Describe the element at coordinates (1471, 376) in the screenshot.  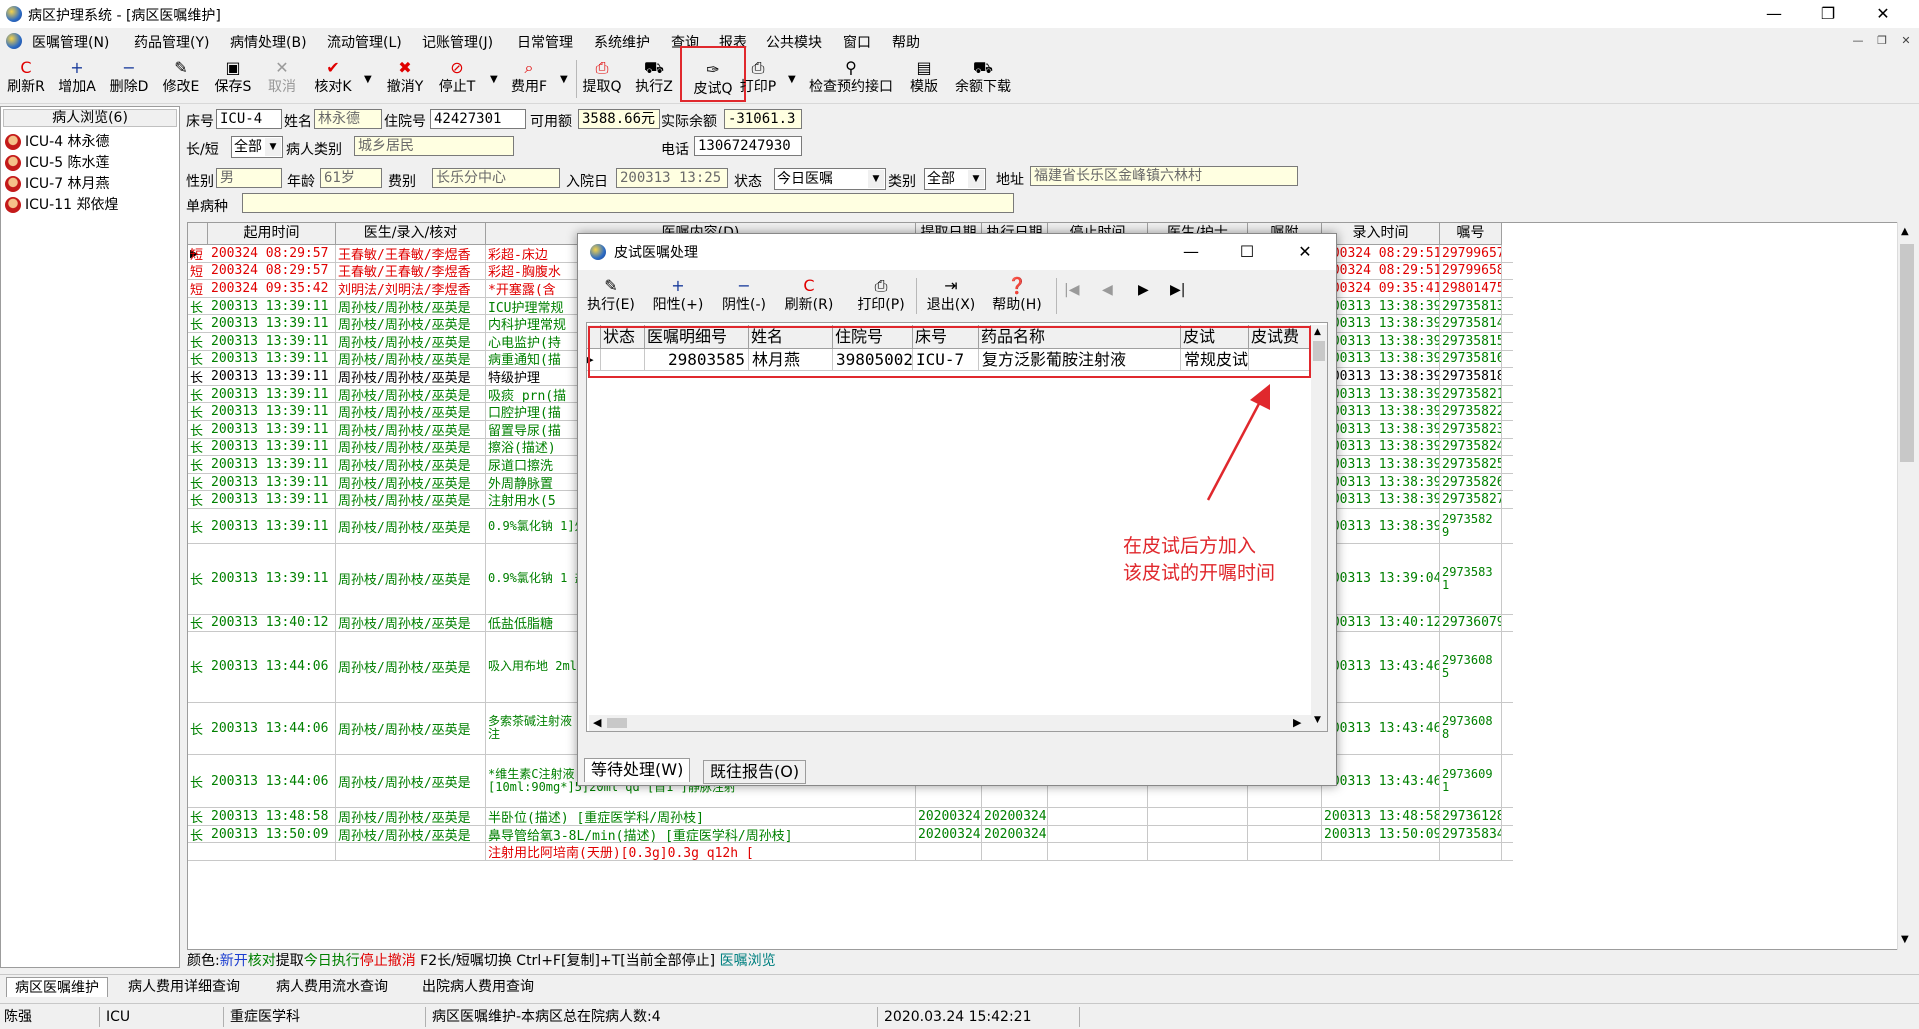
I see `cell-no: 29735818` at that location.